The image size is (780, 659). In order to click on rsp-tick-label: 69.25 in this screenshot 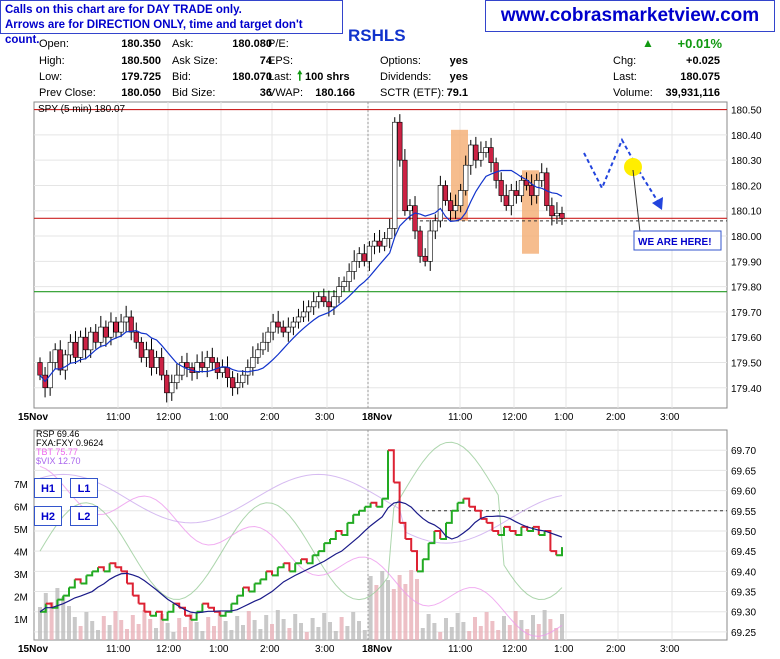, I will do `click(743, 633)`.